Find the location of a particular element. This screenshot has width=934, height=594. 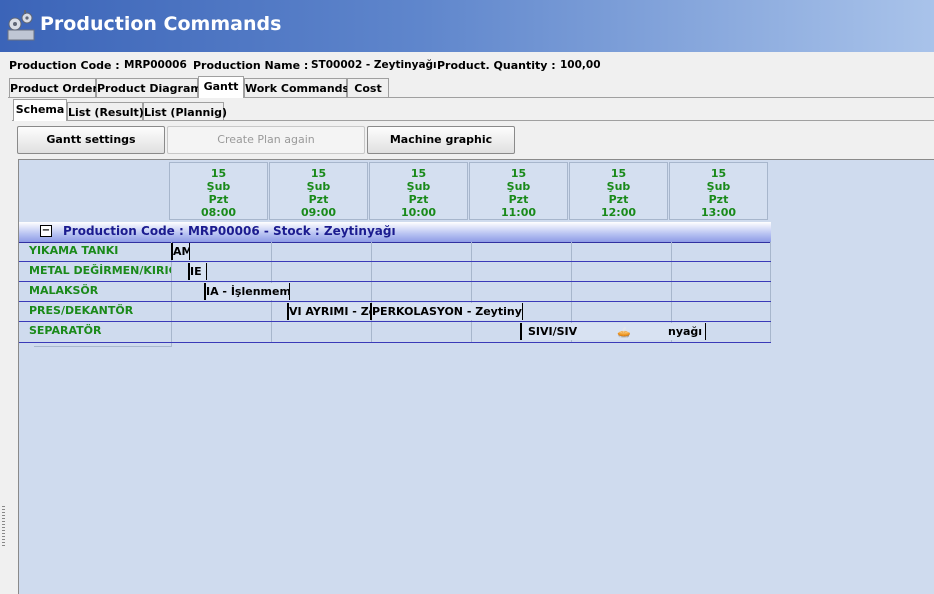

timeline-time: 10:00 is located at coordinates (418, 212).